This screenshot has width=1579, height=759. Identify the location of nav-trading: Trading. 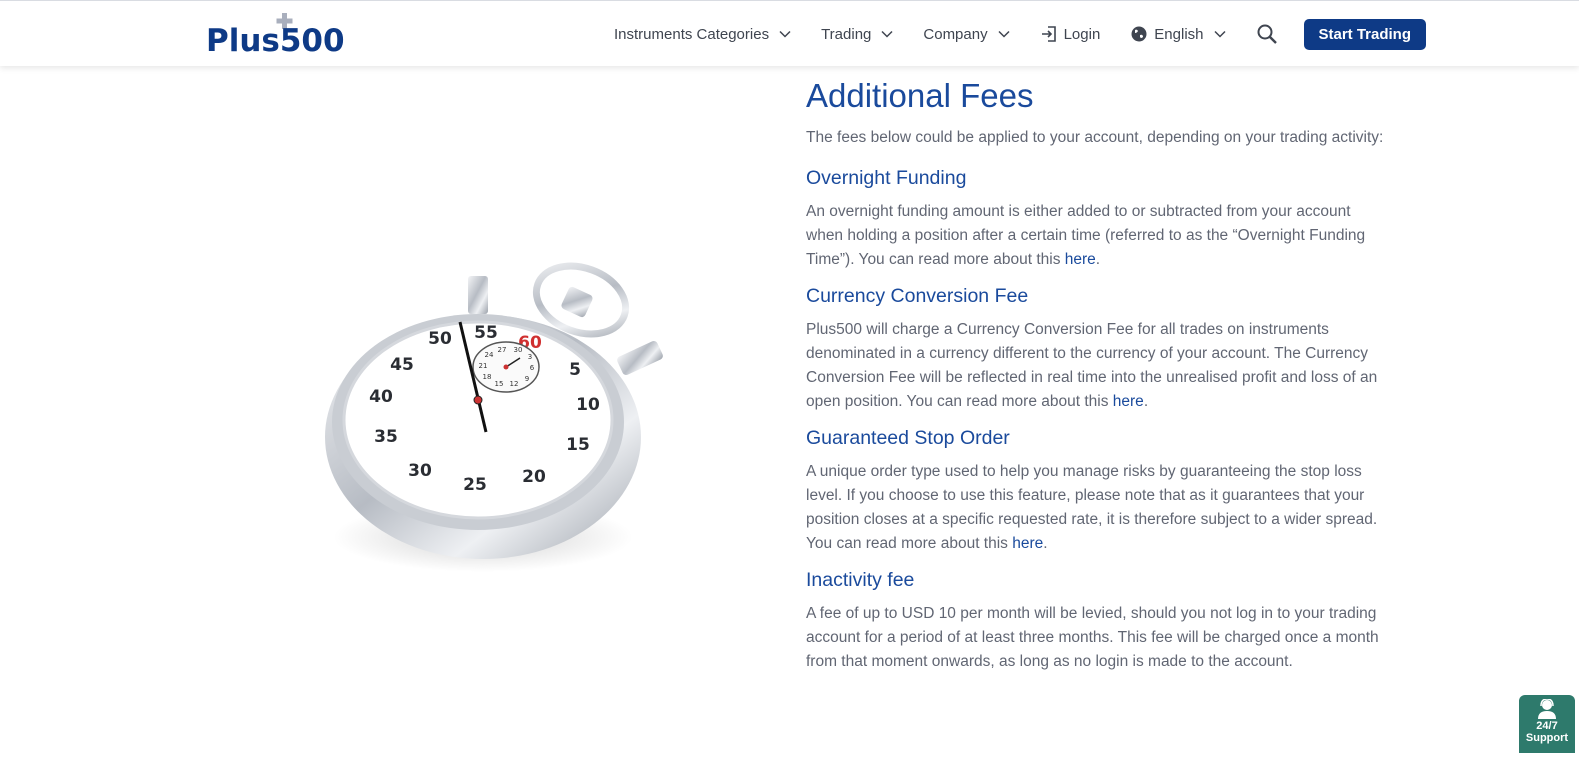
(857, 34).